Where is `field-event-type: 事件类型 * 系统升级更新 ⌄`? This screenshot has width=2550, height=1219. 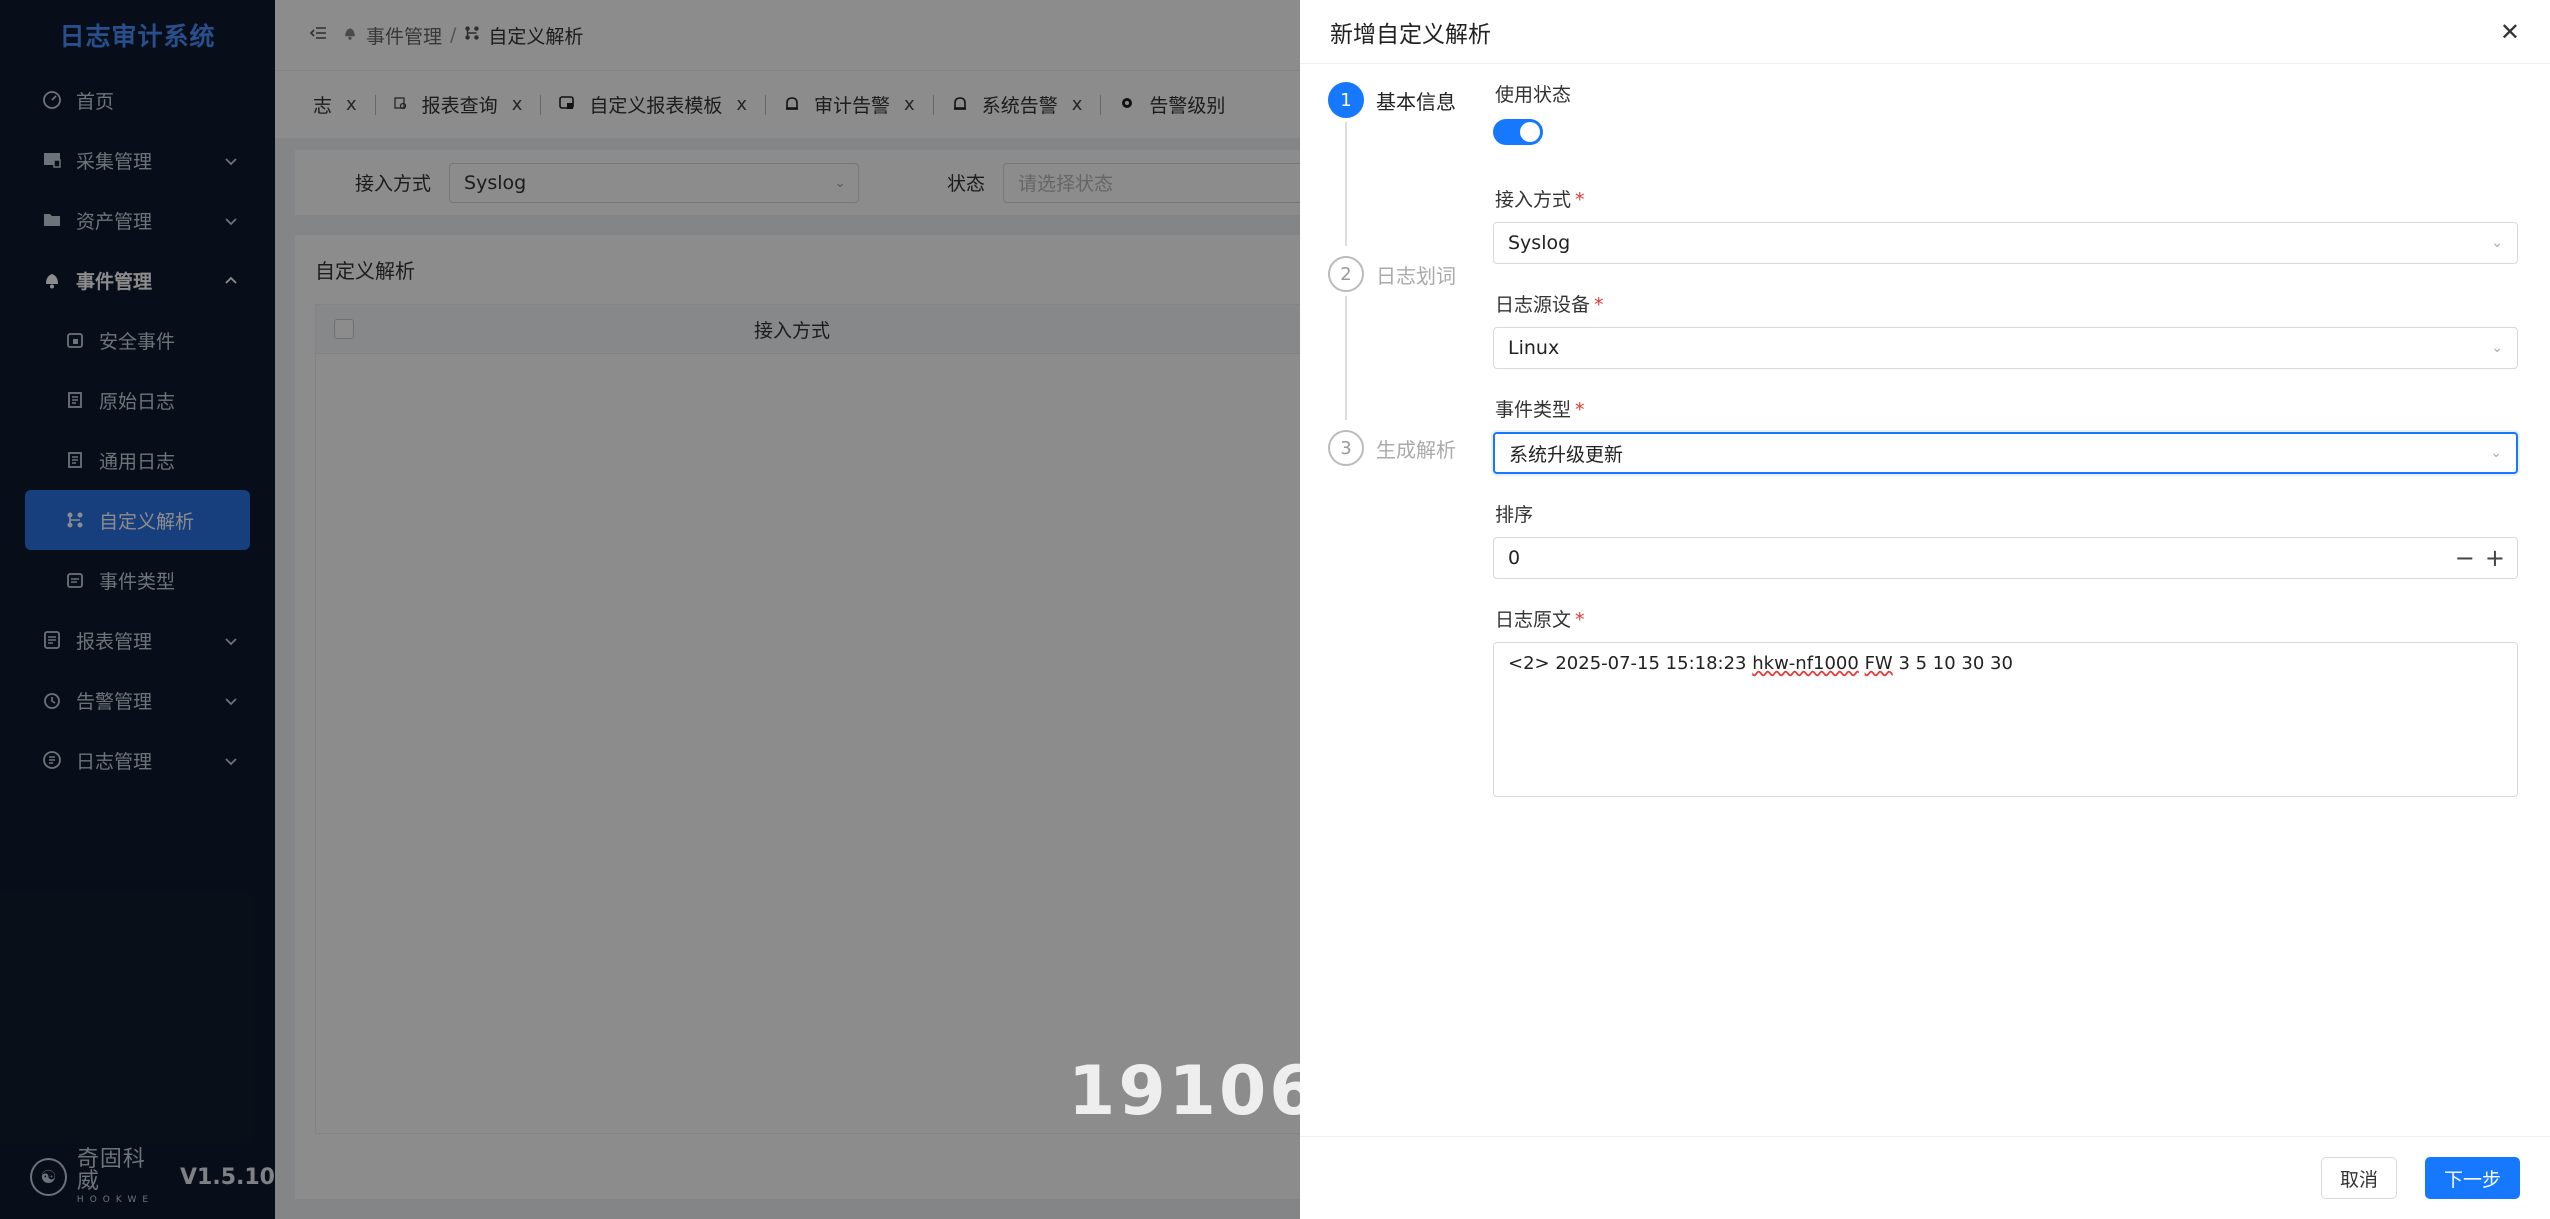 field-event-type: 事件类型 * 系统升级更新 ⌄ is located at coordinates (2005, 434).